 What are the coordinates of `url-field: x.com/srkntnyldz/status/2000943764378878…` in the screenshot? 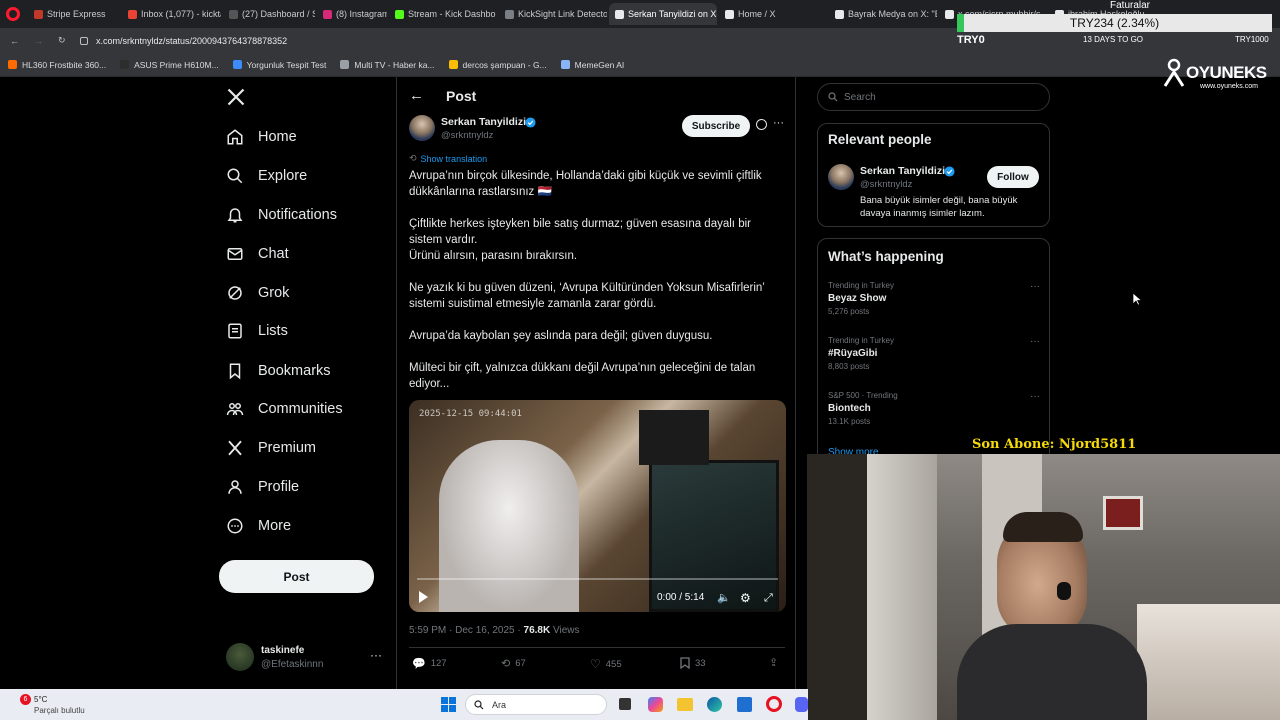 It's located at (191, 41).